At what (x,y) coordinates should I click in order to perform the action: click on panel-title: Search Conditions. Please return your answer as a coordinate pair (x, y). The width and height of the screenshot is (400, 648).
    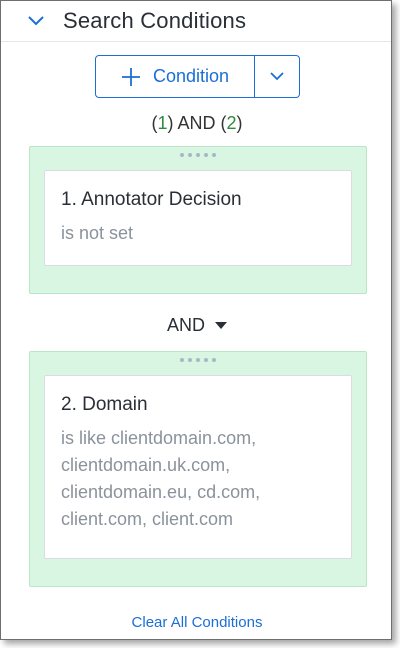
    Looking at the image, I should click on (155, 20).